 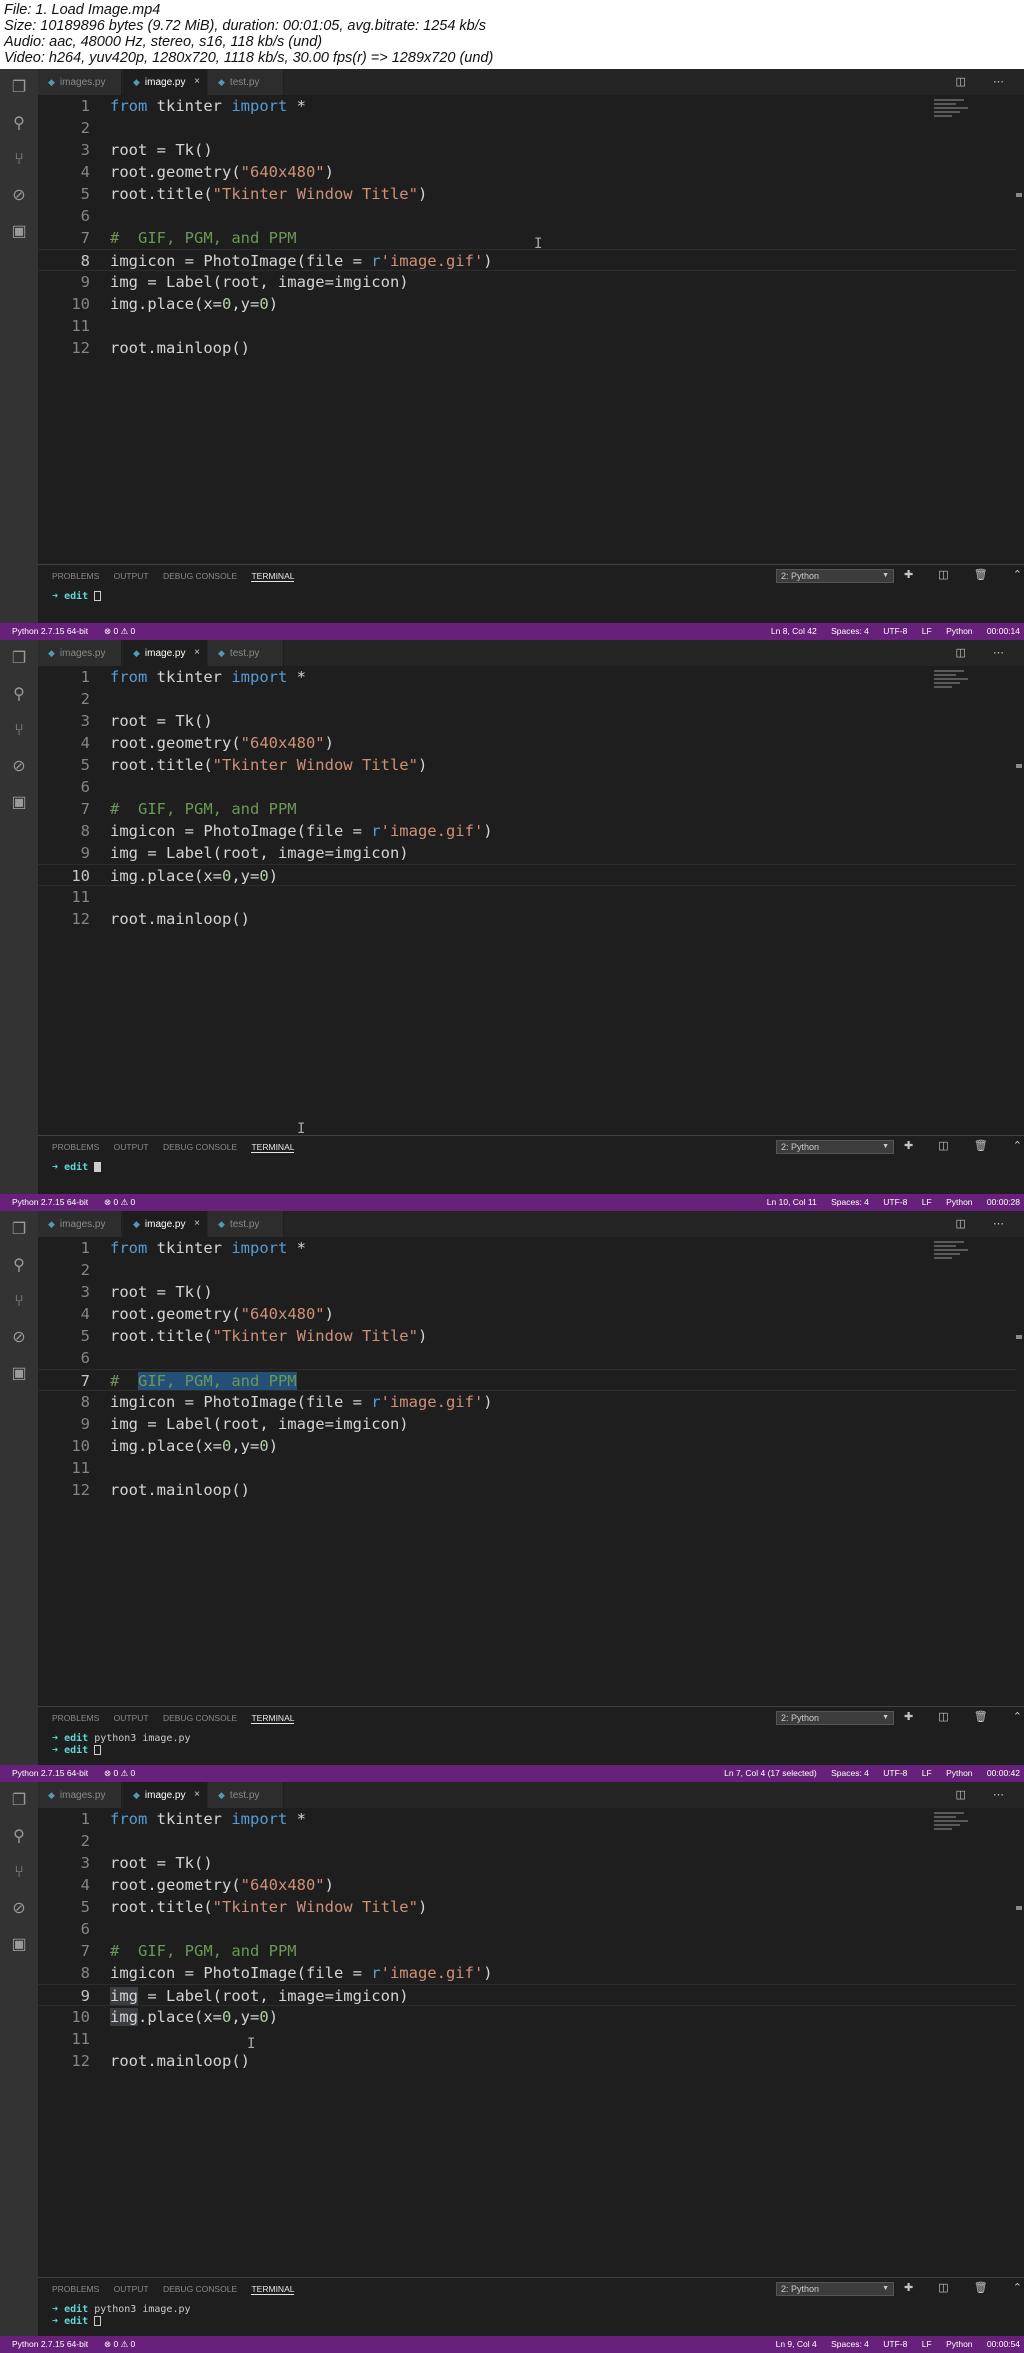 I want to click on cursor-position: Ln 7, Col 4 (17 selected), so click(x=770, y=1773).